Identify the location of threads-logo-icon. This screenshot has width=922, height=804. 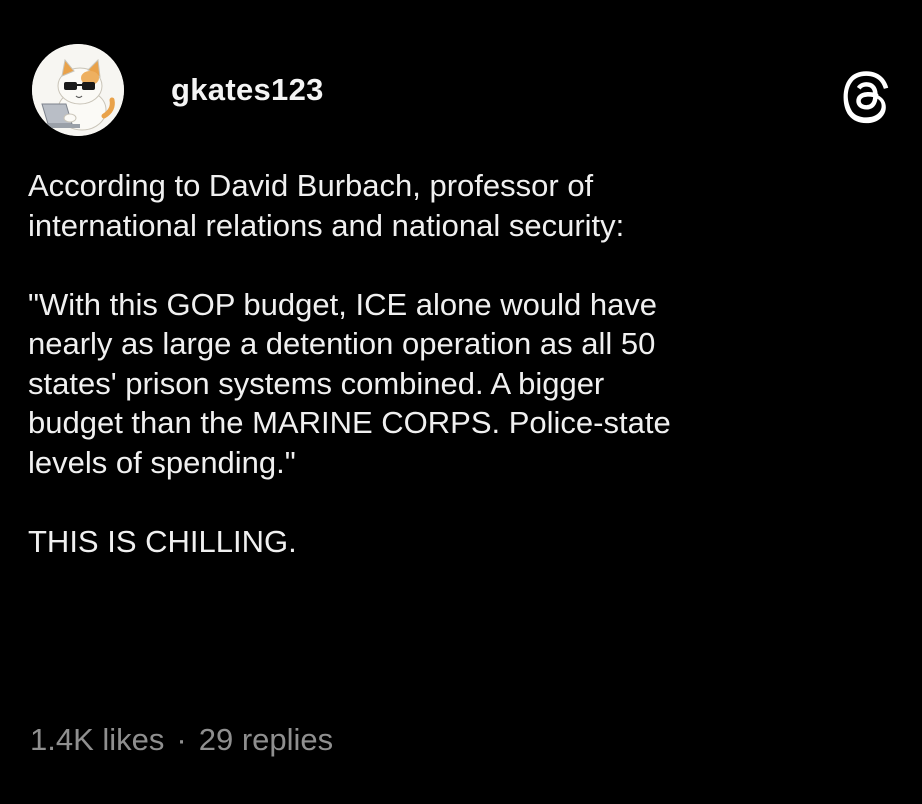
(866, 96).